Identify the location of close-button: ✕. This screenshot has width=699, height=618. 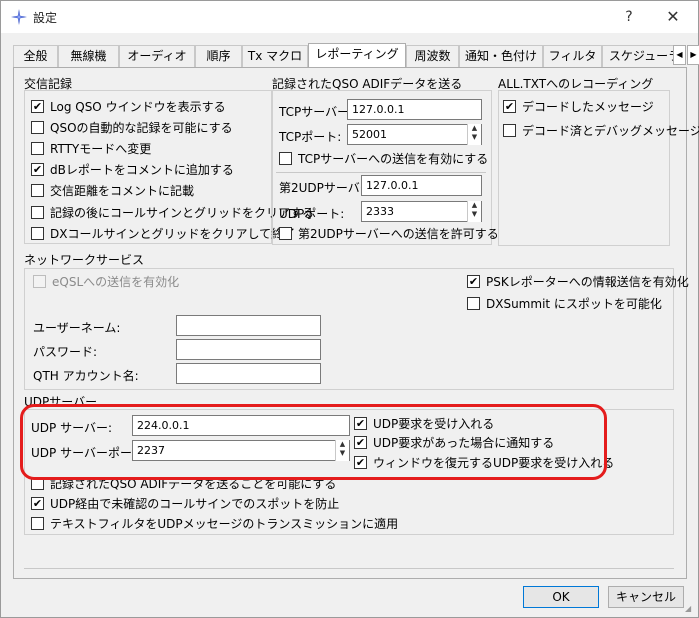
(673, 17).